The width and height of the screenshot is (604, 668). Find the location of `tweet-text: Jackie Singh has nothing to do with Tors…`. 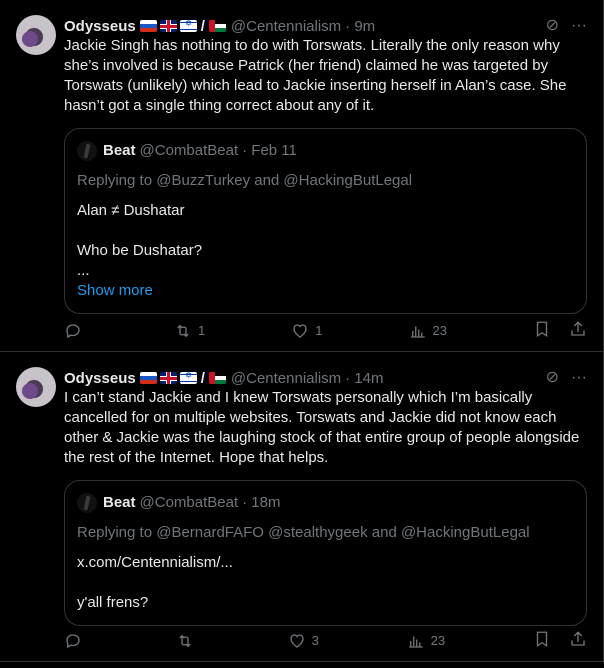

tweet-text: Jackie Singh has nothing to do with Tors… is located at coordinates (315, 75).